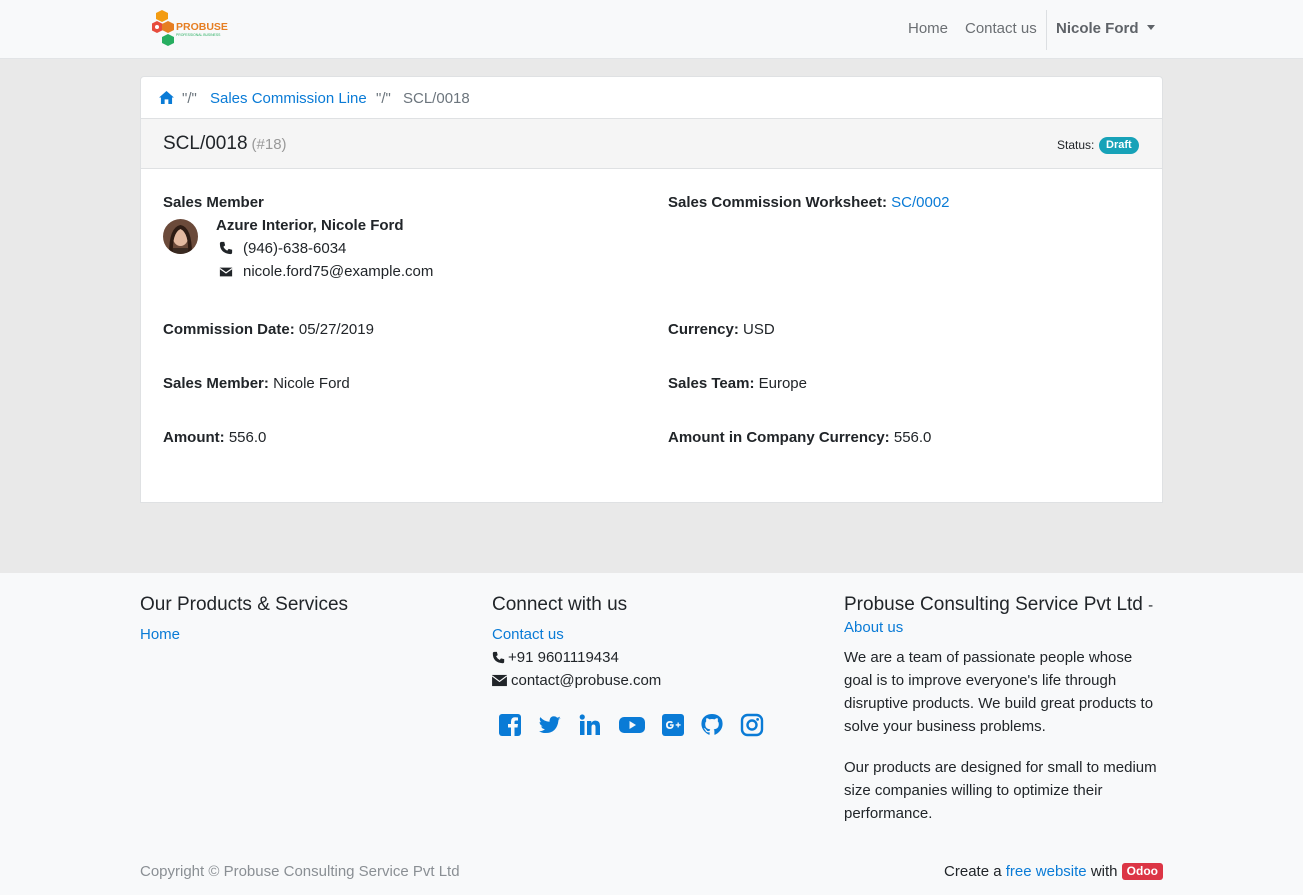 The width and height of the screenshot is (1303, 895). Describe the element at coordinates (295, 248) in the screenshot. I see `partner-phone: (946)-638-6034` at that location.